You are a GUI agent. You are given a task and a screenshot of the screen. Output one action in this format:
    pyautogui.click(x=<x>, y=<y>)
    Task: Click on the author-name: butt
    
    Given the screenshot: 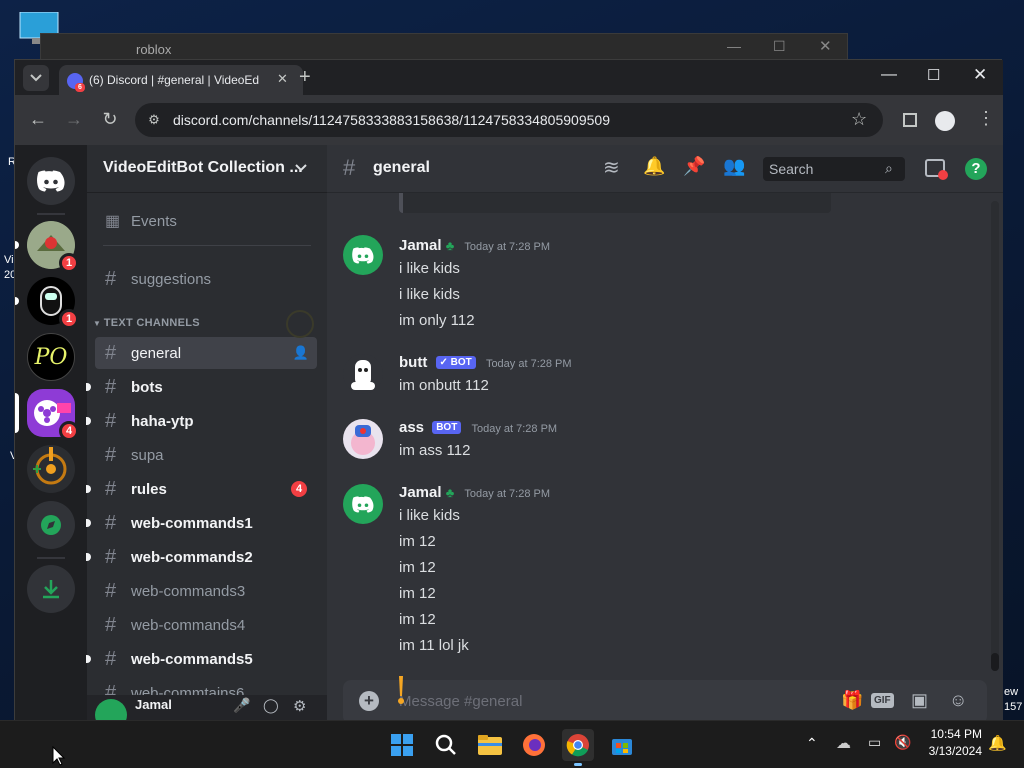 What is the action you would take?
    pyautogui.click(x=413, y=362)
    